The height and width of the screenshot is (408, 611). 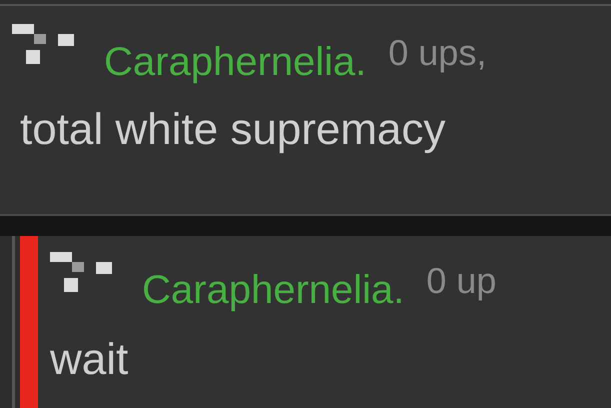 What do you see at coordinates (437, 53) in the screenshot?
I see `points-label: 0 ups,` at bounding box center [437, 53].